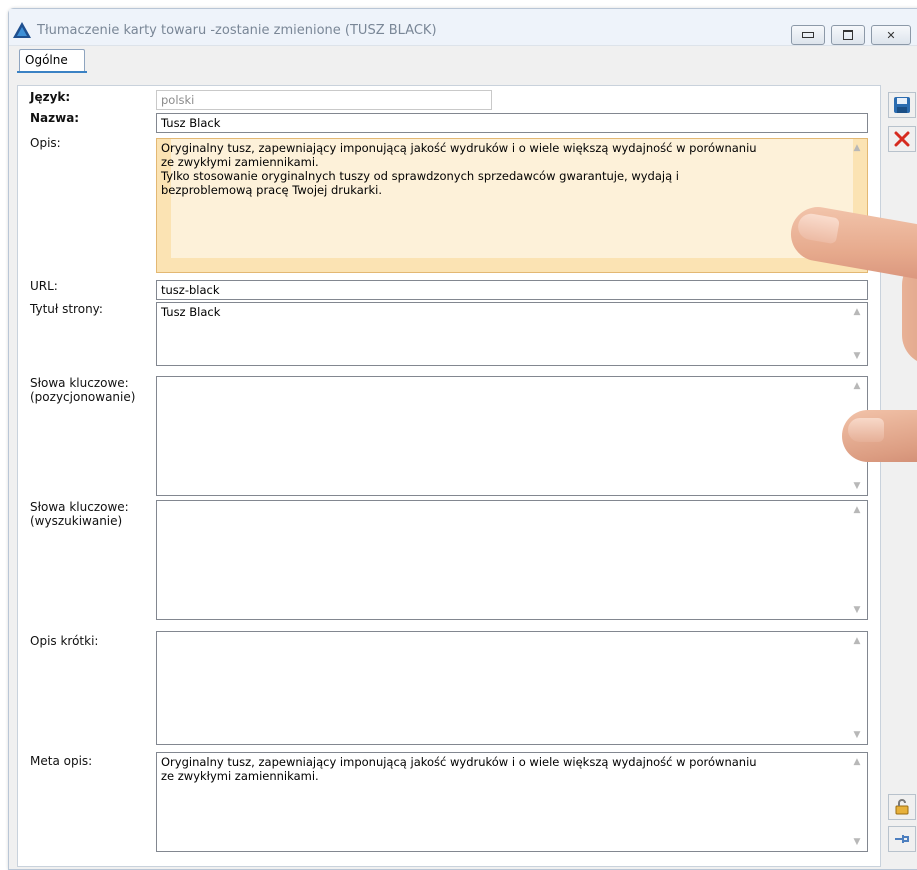 This screenshot has height=870, width=917. Describe the element at coordinates (512, 265) in the screenshot. I see `highlight-bottom` at that location.